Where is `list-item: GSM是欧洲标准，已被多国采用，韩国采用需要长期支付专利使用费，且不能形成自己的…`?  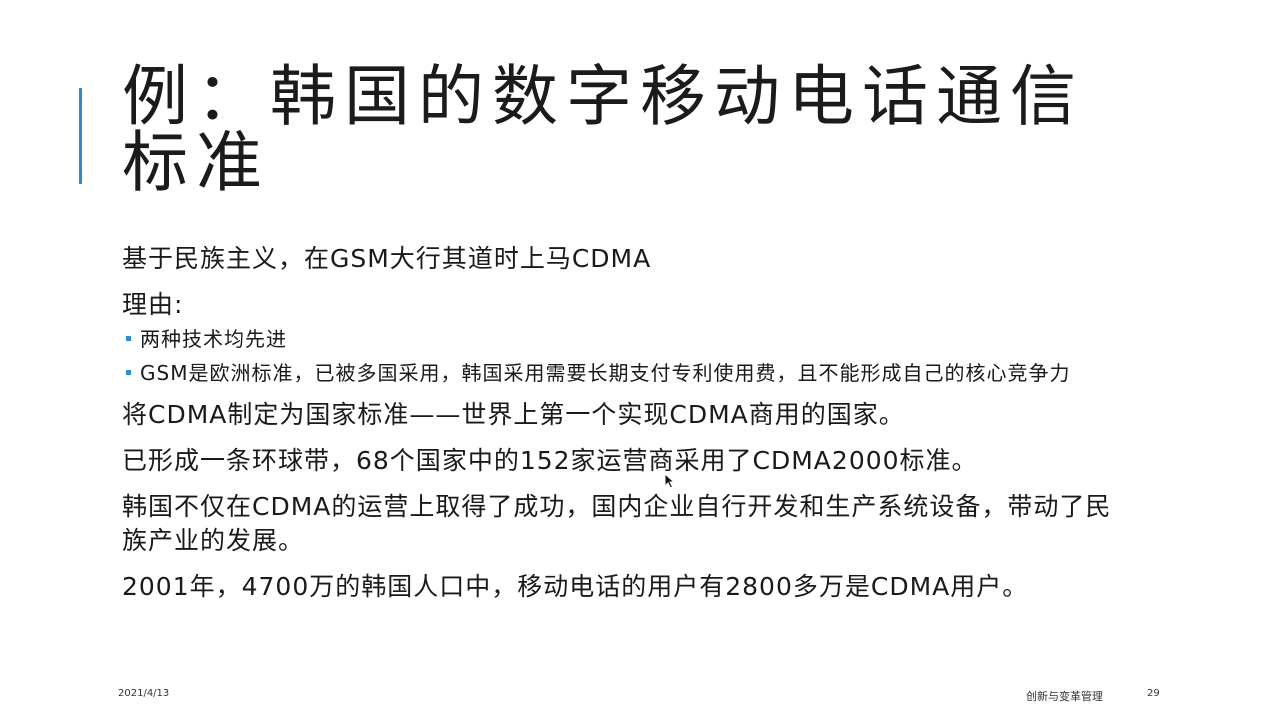 list-item: GSM是欧洲标准，已被多国采用，韩国采用需要长期支付专利使用费，且不能形成自己的… is located at coordinates (627, 373).